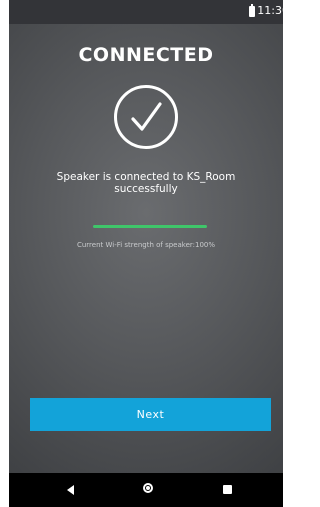  I want to click on navigation-bar, so click(146, 490).